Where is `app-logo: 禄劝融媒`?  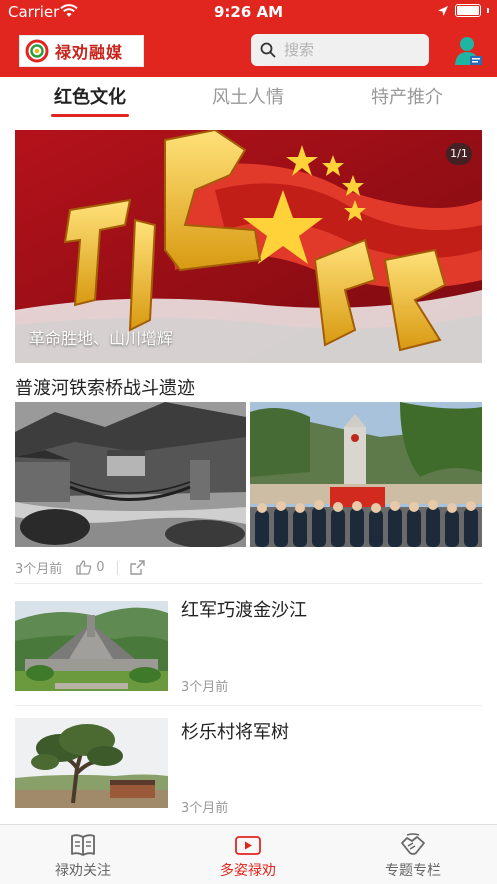 app-logo: 禄劝融媒 is located at coordinates (81, 51).